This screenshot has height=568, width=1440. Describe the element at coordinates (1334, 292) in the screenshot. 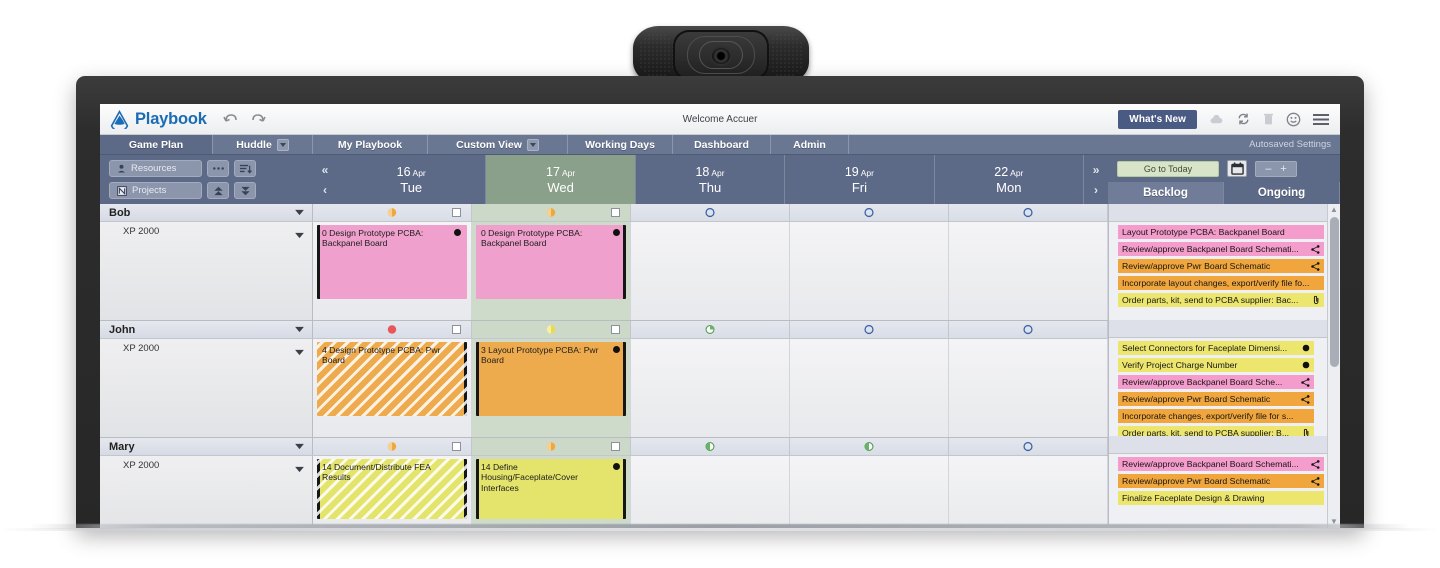

I see `scrollbar-thumb` at that location.